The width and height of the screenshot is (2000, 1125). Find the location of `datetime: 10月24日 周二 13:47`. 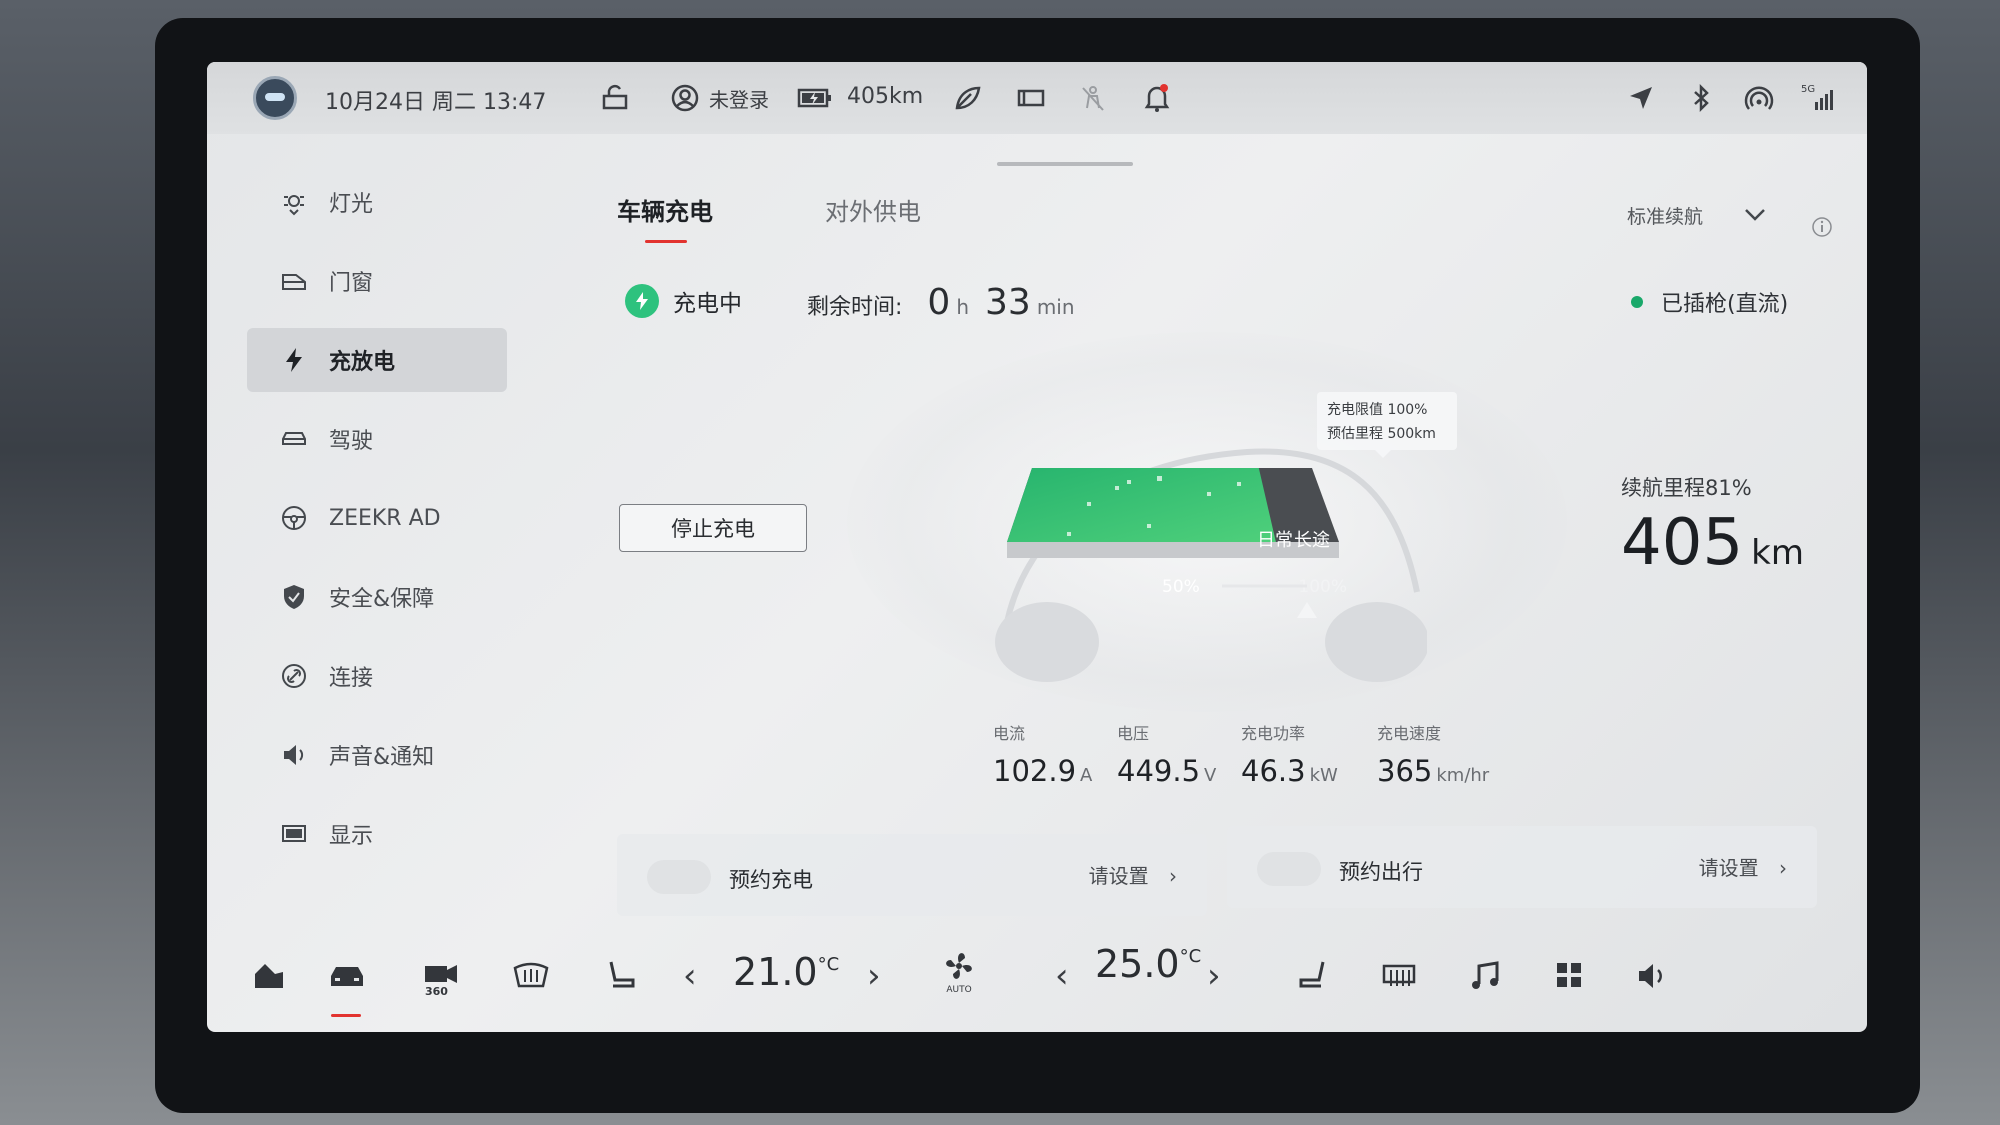

datetime: 10月24日 周二 13:47 is located at coordinates (436, 102).